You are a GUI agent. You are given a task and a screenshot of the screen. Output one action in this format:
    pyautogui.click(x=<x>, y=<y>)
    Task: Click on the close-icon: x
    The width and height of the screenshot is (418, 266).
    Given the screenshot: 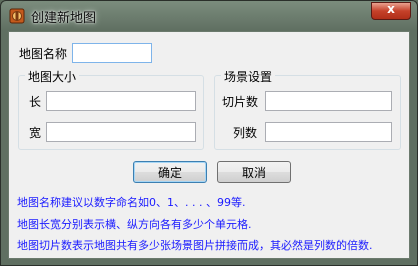 What is the action you would take?
    pyautogui.click(x=391, y=9)
    